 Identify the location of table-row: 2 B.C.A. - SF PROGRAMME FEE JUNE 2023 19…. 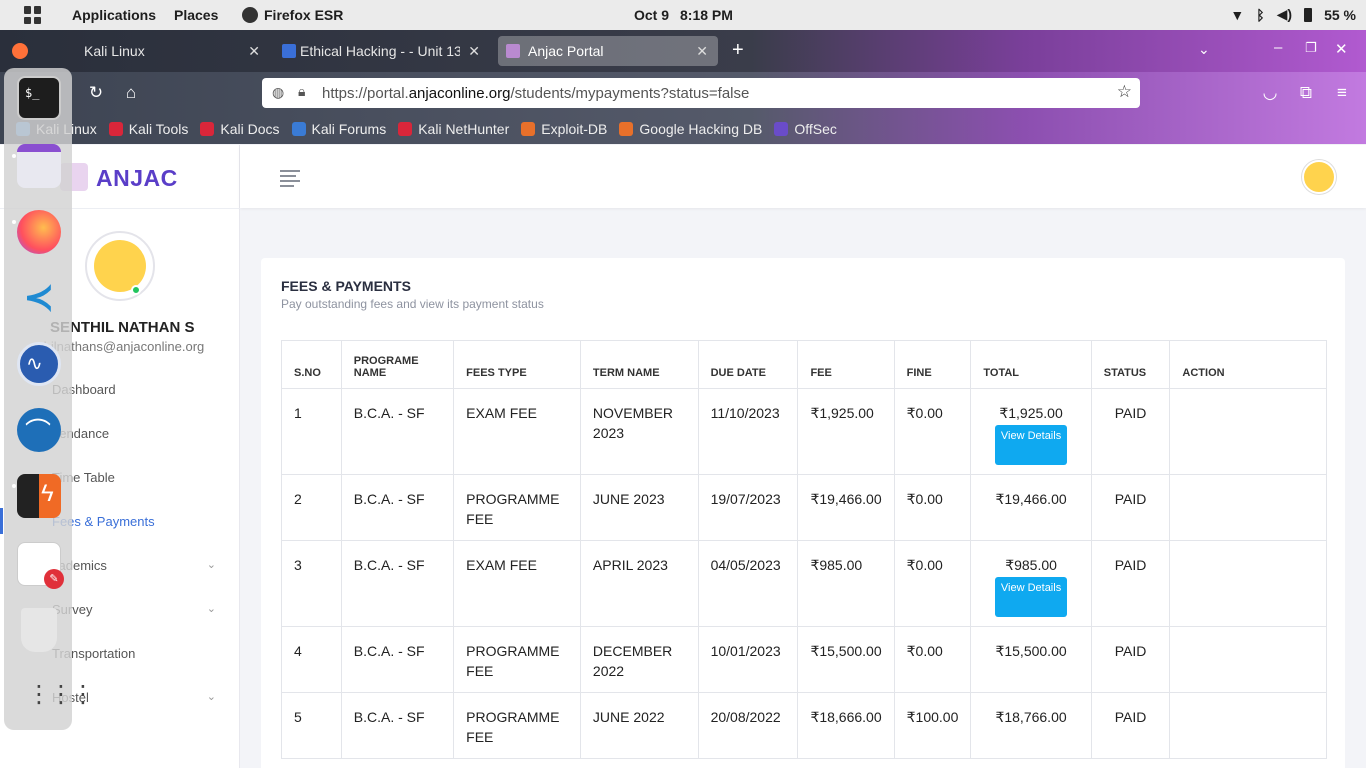
(804, 507).